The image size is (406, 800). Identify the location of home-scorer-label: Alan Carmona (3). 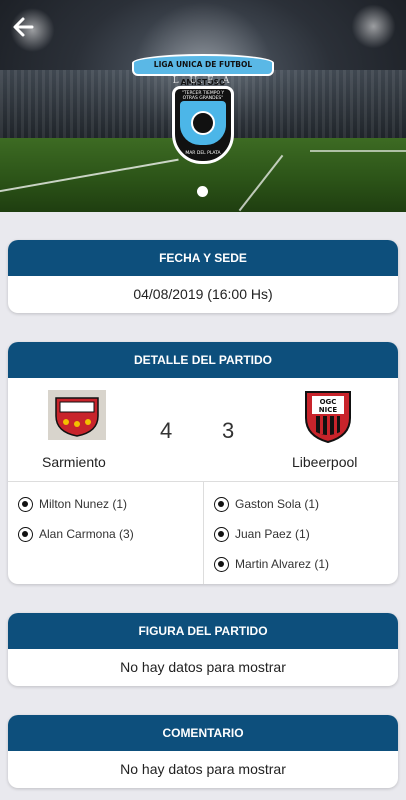
(86, 534).